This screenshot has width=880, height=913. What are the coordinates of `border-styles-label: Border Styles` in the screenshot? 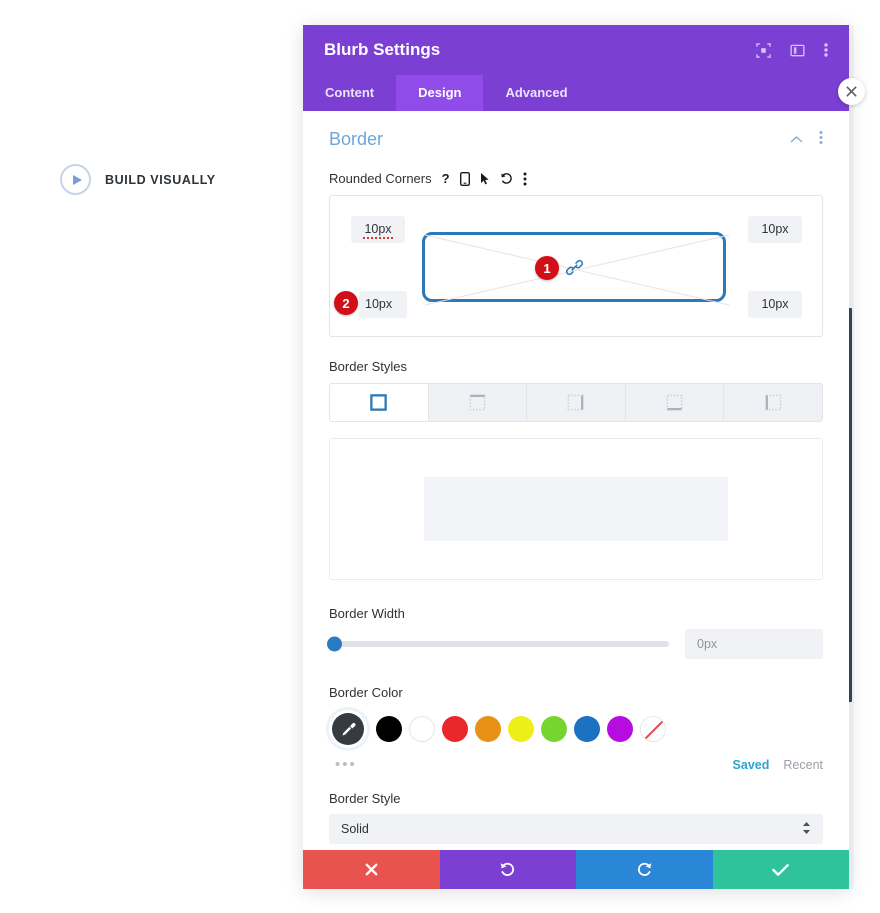 It's located at (368, 366).